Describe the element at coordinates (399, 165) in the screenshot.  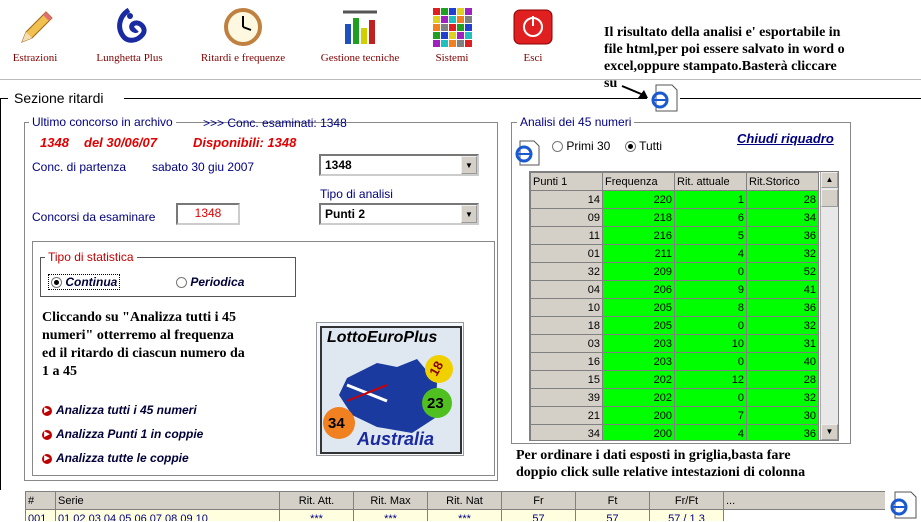
I see `start-select: 1348 ▼` at that location.